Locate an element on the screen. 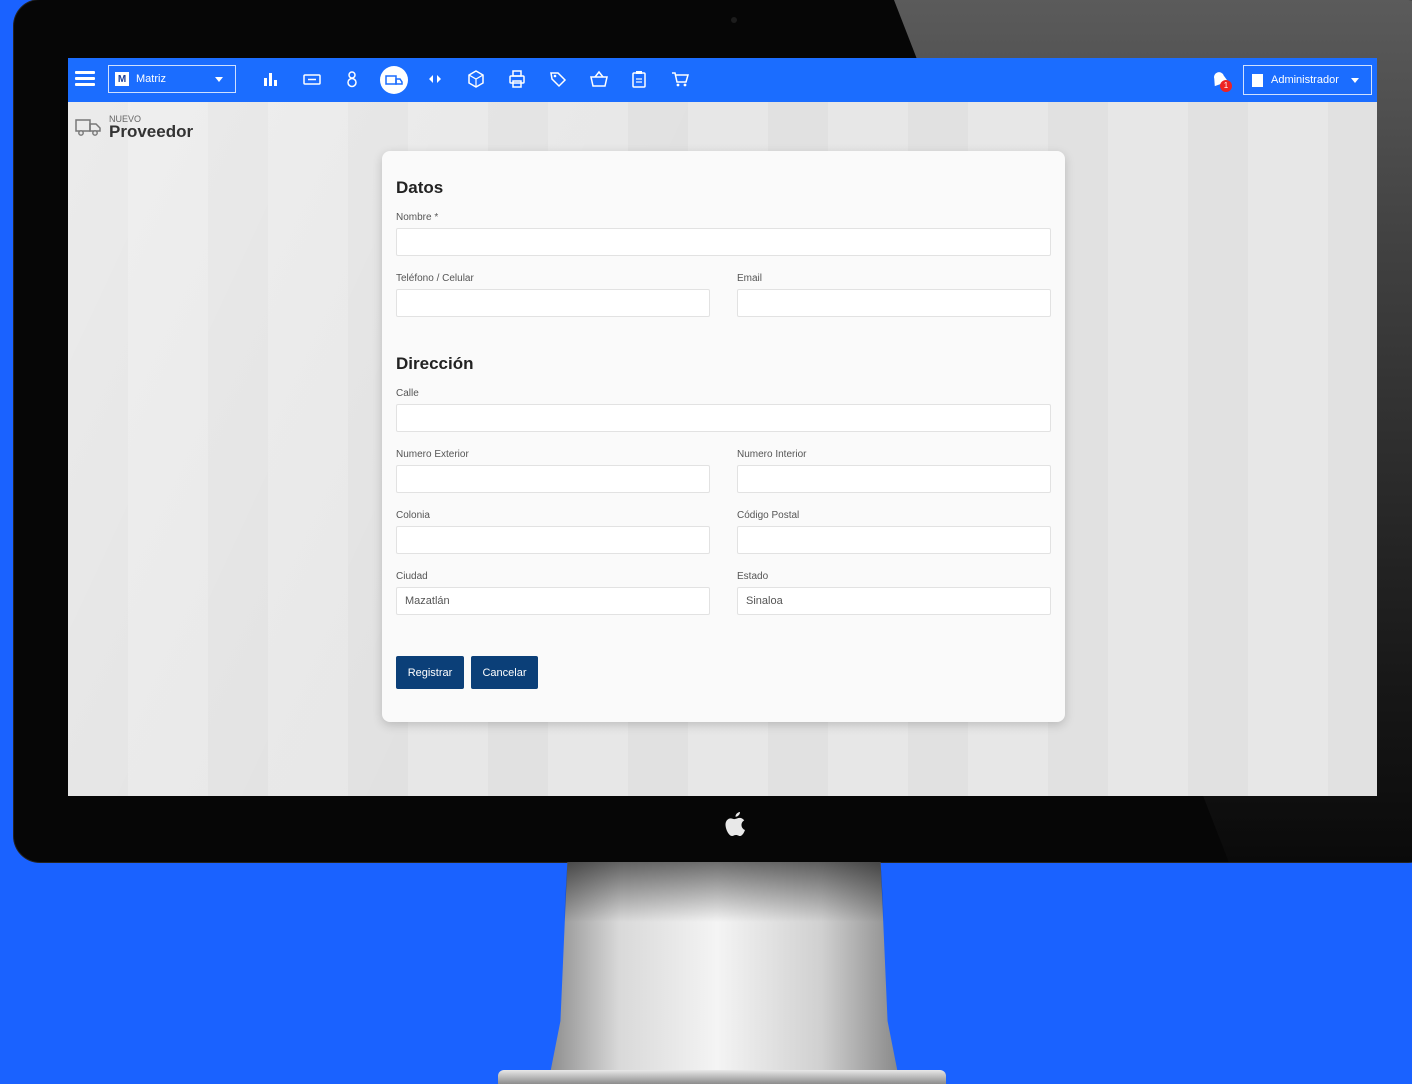 The width and height of the screenshot is (1412, 1084). telefono-input is located at coordinates (553, 303).